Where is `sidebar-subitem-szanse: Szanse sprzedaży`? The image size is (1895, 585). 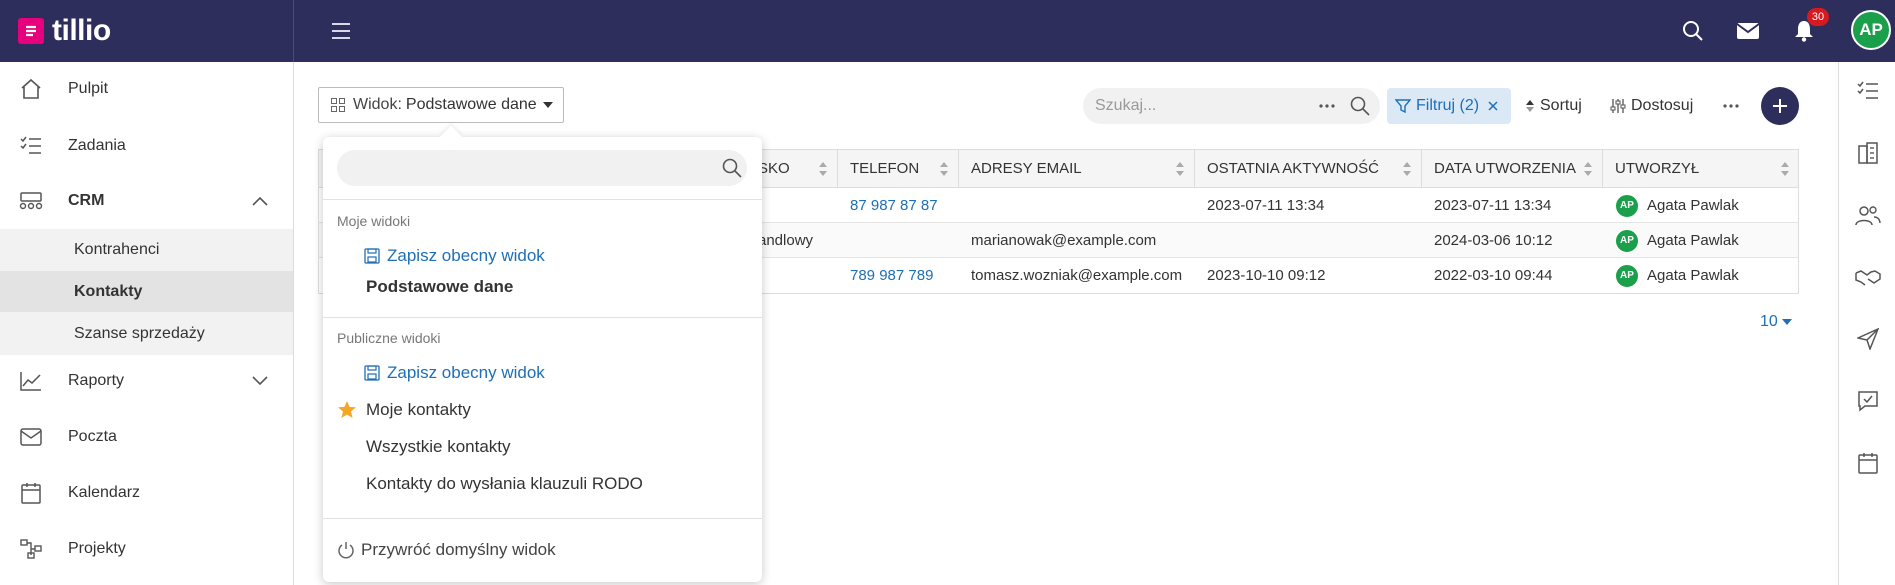 sidebar-subitem-szanse: Szanse sprzedaży is located at coordinates (146, 333).